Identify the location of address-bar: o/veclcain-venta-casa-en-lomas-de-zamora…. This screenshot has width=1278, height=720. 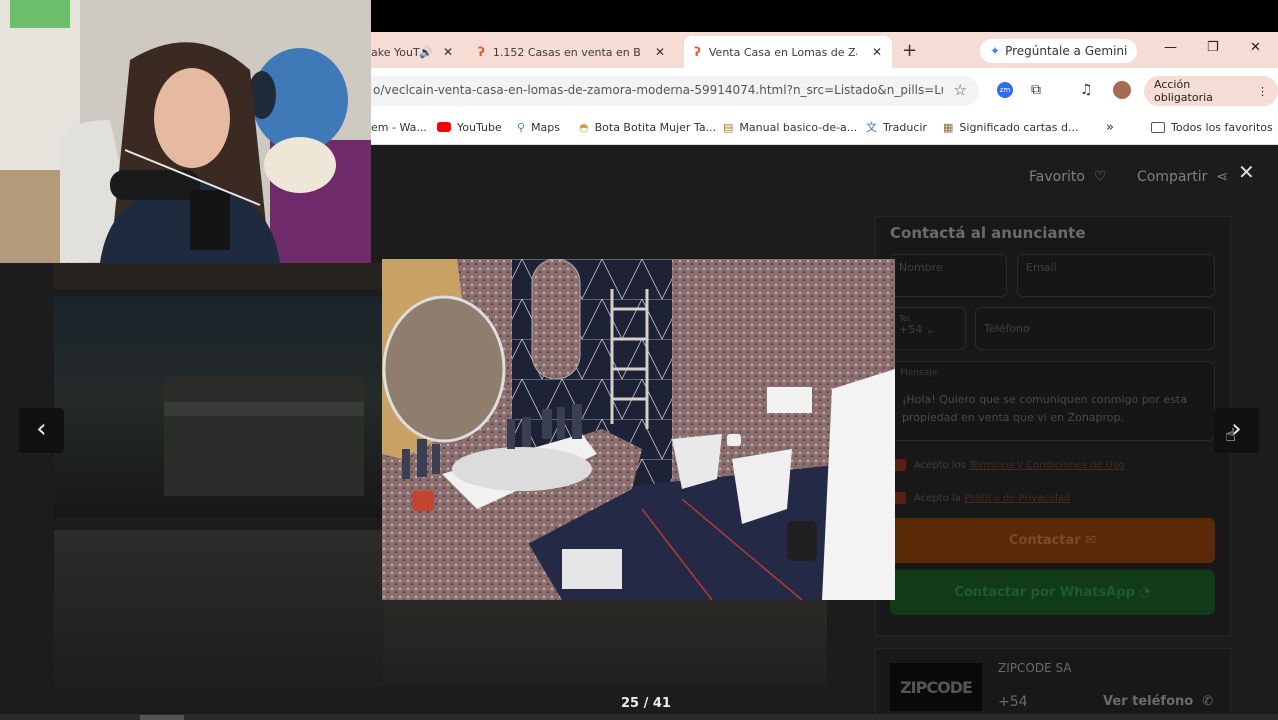
(675, 91).